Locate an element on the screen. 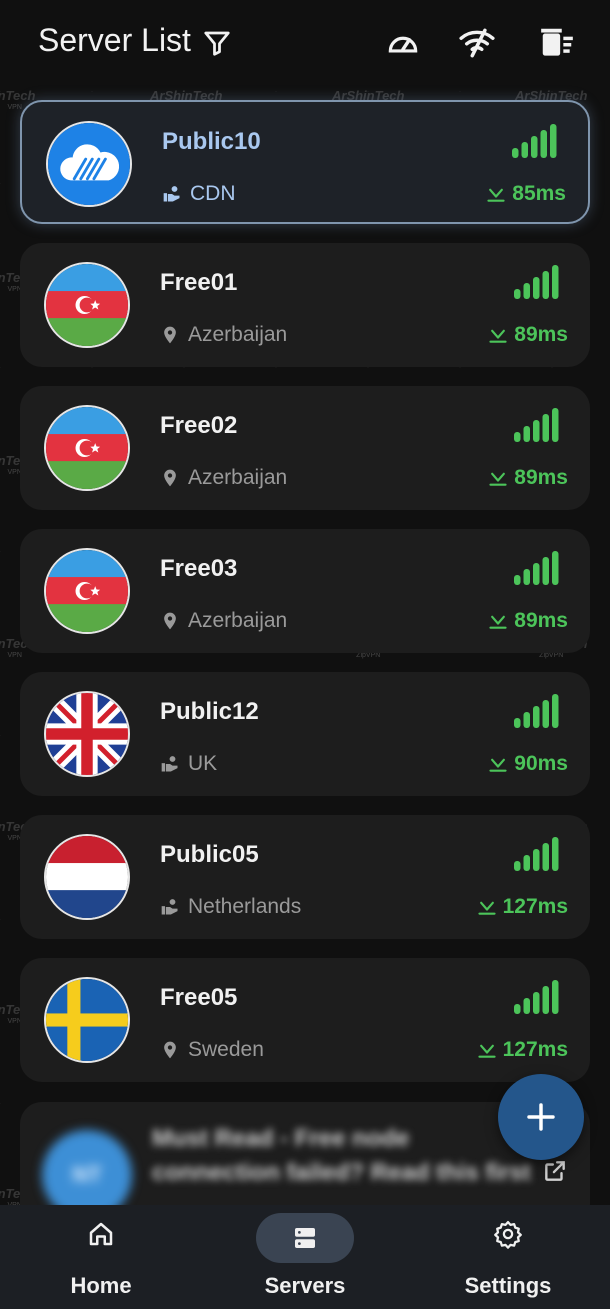 This screenshot has width=610, height=1309. speed-test-button is located at coordinates (403, 43).